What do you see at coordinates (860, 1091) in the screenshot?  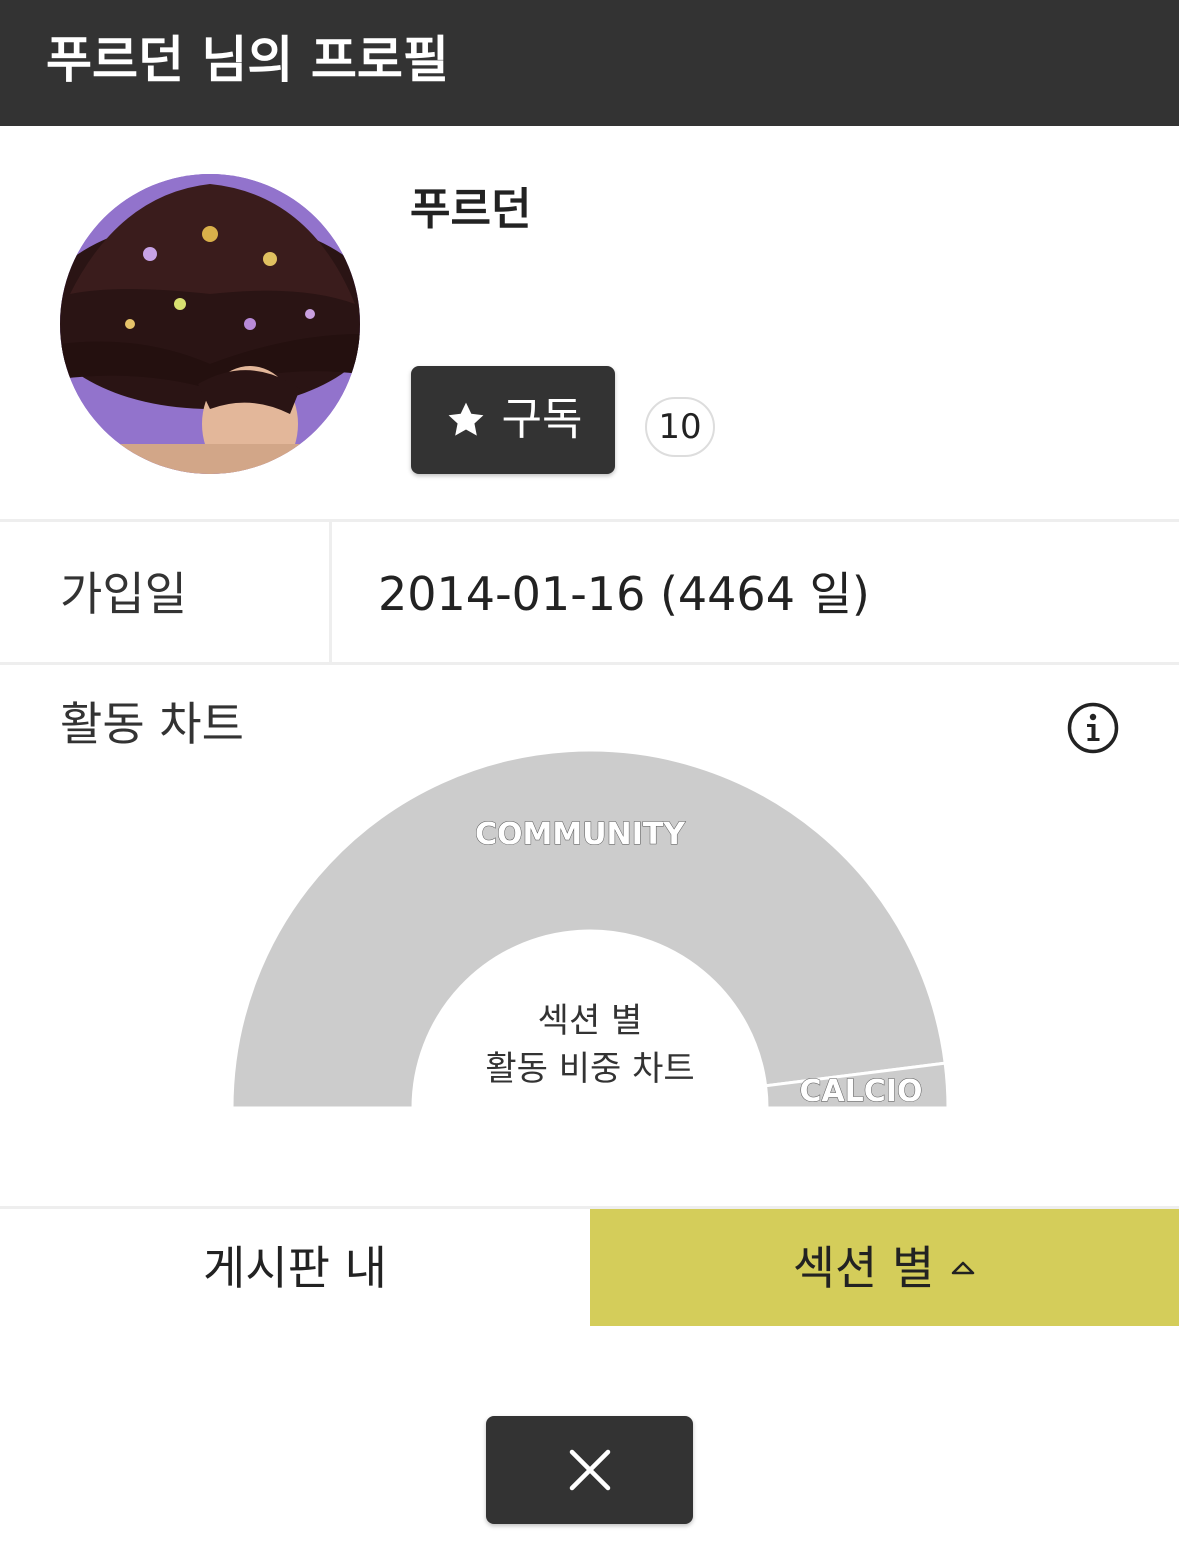 I see `chart-label-calcio: CALCIO` at bounding box center [860, 1091].